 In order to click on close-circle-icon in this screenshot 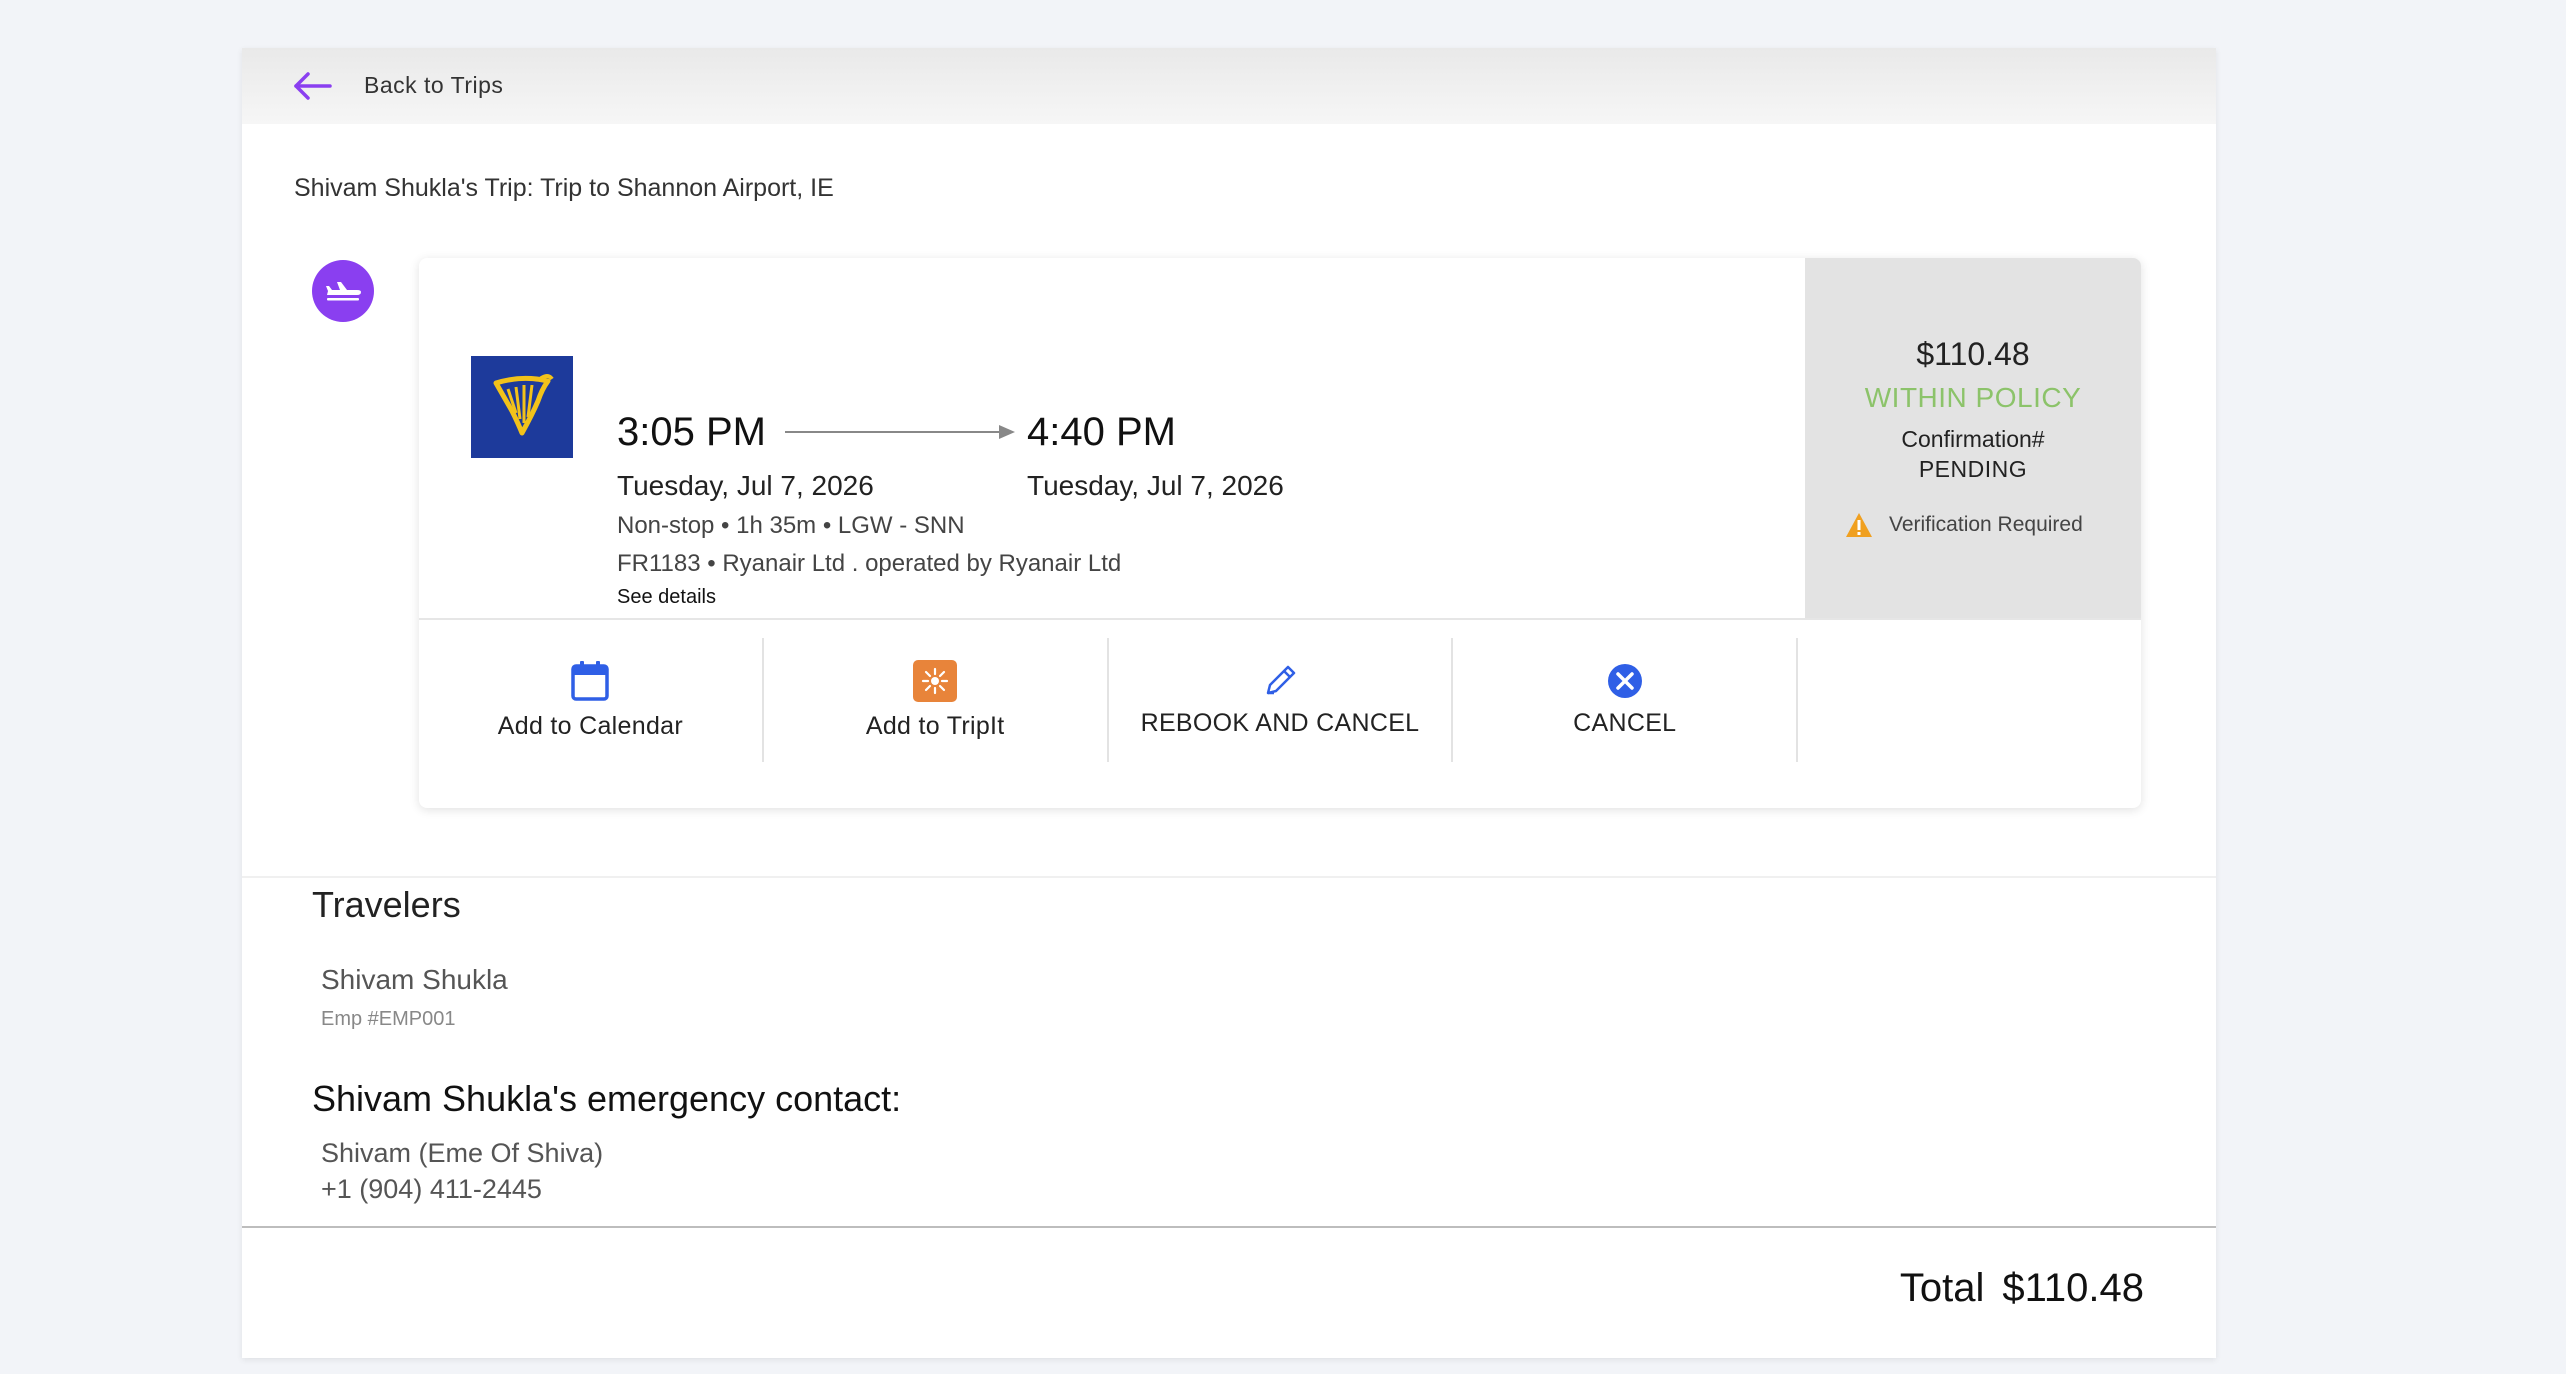, I will do `click(1624, 680)`.